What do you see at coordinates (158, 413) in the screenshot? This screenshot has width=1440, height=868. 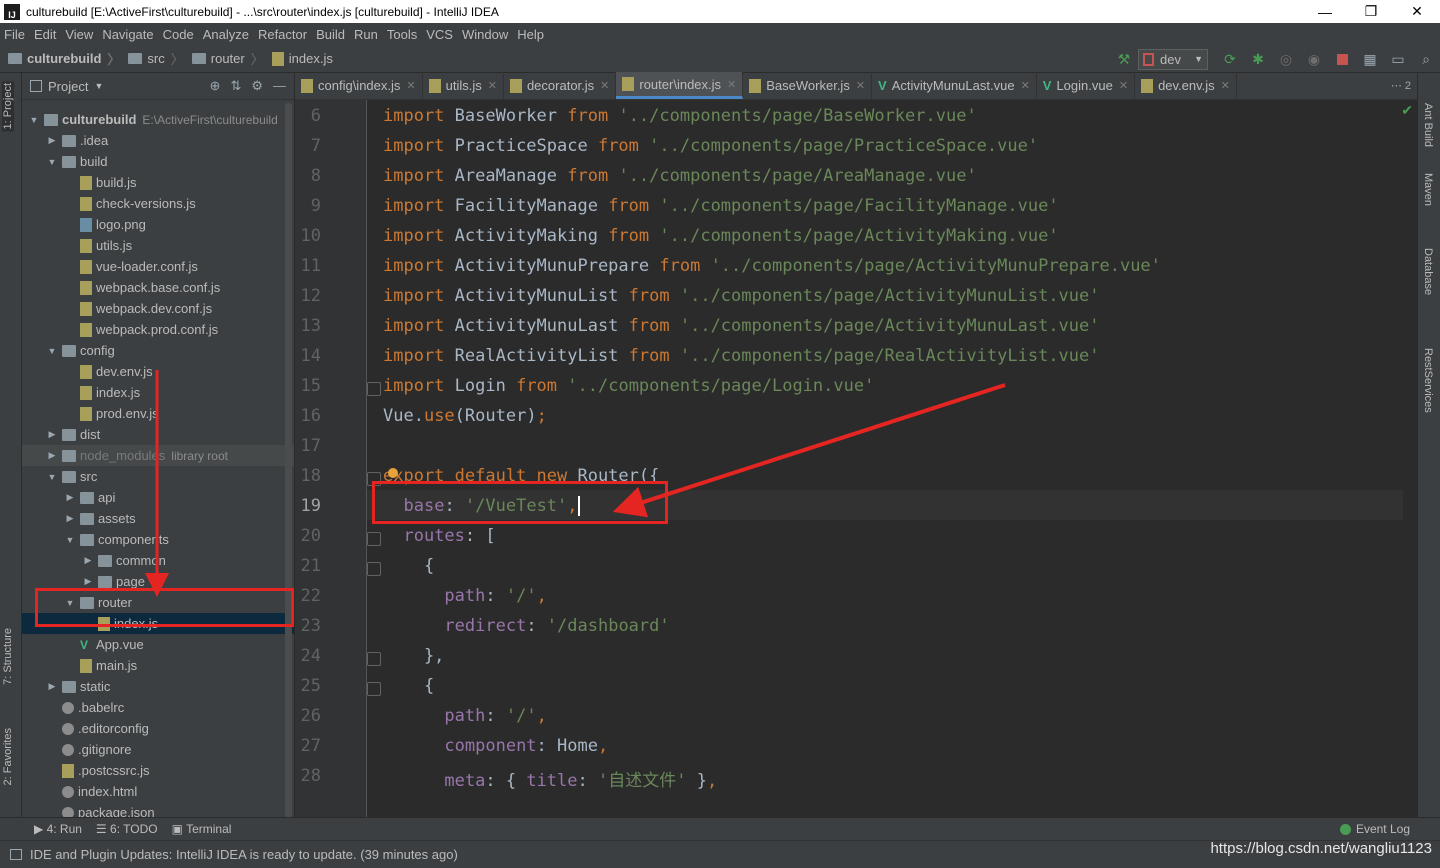 I see `tree-item: prod.env.js` at bounding box center [158, 413].